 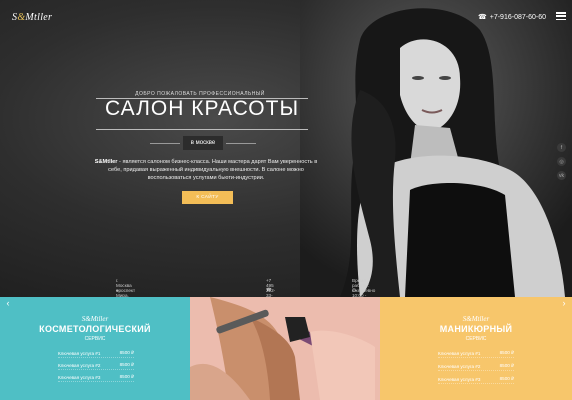 I want to click on panel-title: КОСМЕТОЛОГИЧЕСКИЙ, so click(x=95, y=329).